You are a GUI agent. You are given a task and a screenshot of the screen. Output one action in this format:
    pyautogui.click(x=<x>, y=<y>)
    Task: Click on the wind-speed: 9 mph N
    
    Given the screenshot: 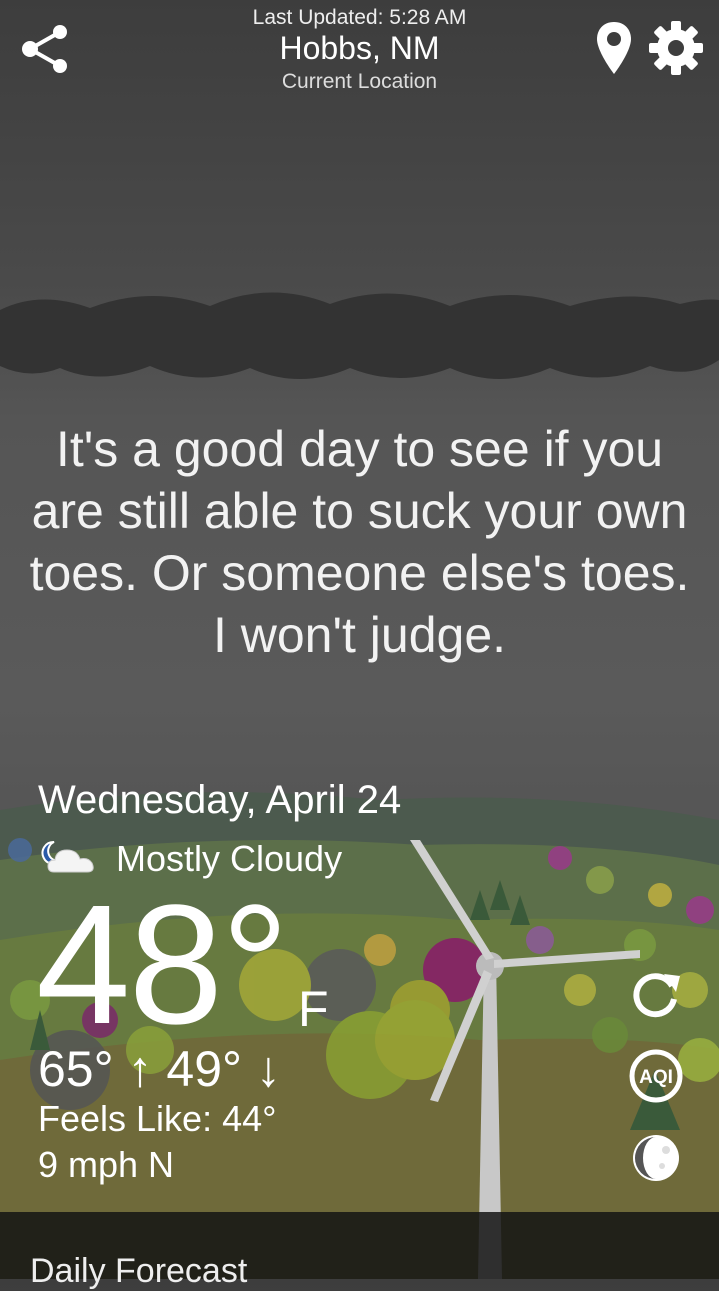 What is the action you would take?
    pyautogui.click(x=106, y=1164)
    